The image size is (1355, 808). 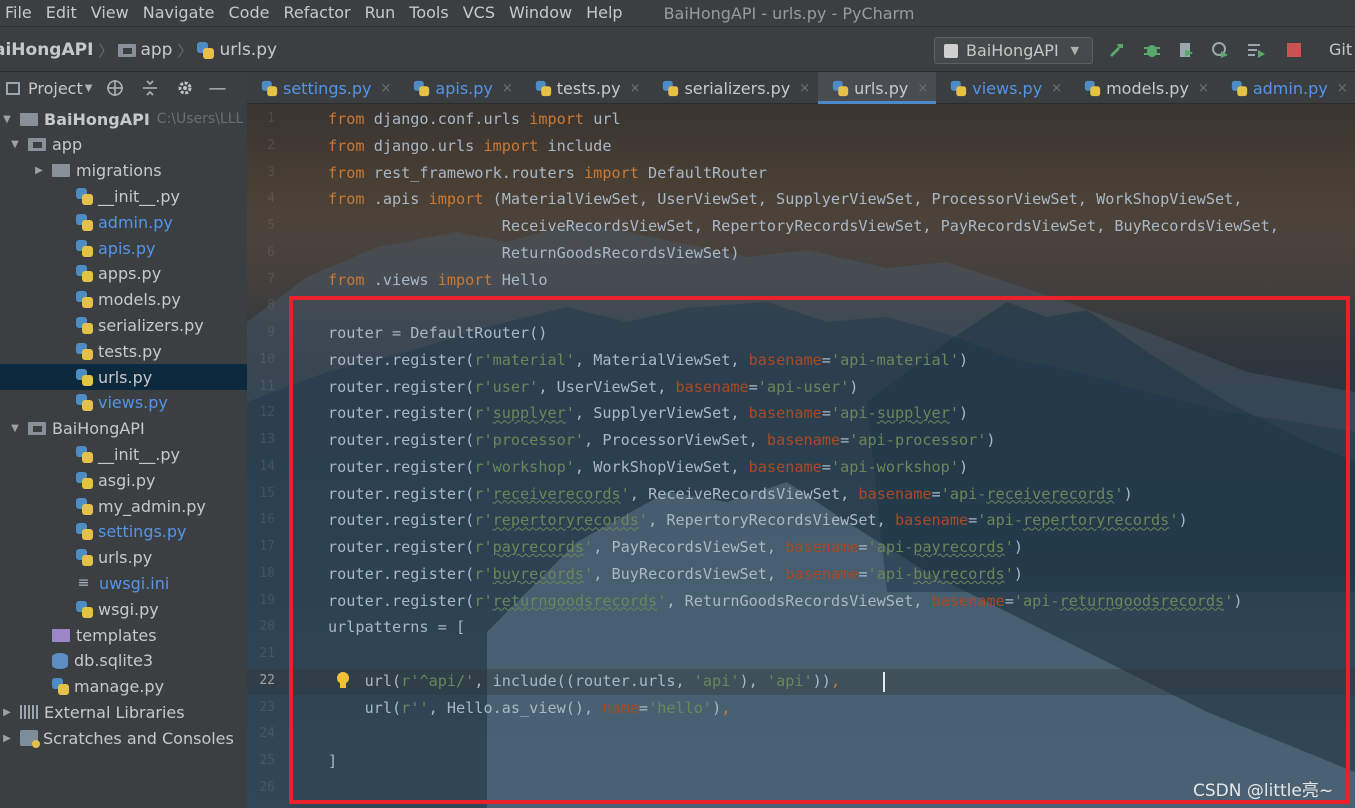 What do you see at coordinates (1013, 50) in the screenshot?
I see `run-configuration-select: BaiHongAPI ▼` at bounding box center [1013, 50].